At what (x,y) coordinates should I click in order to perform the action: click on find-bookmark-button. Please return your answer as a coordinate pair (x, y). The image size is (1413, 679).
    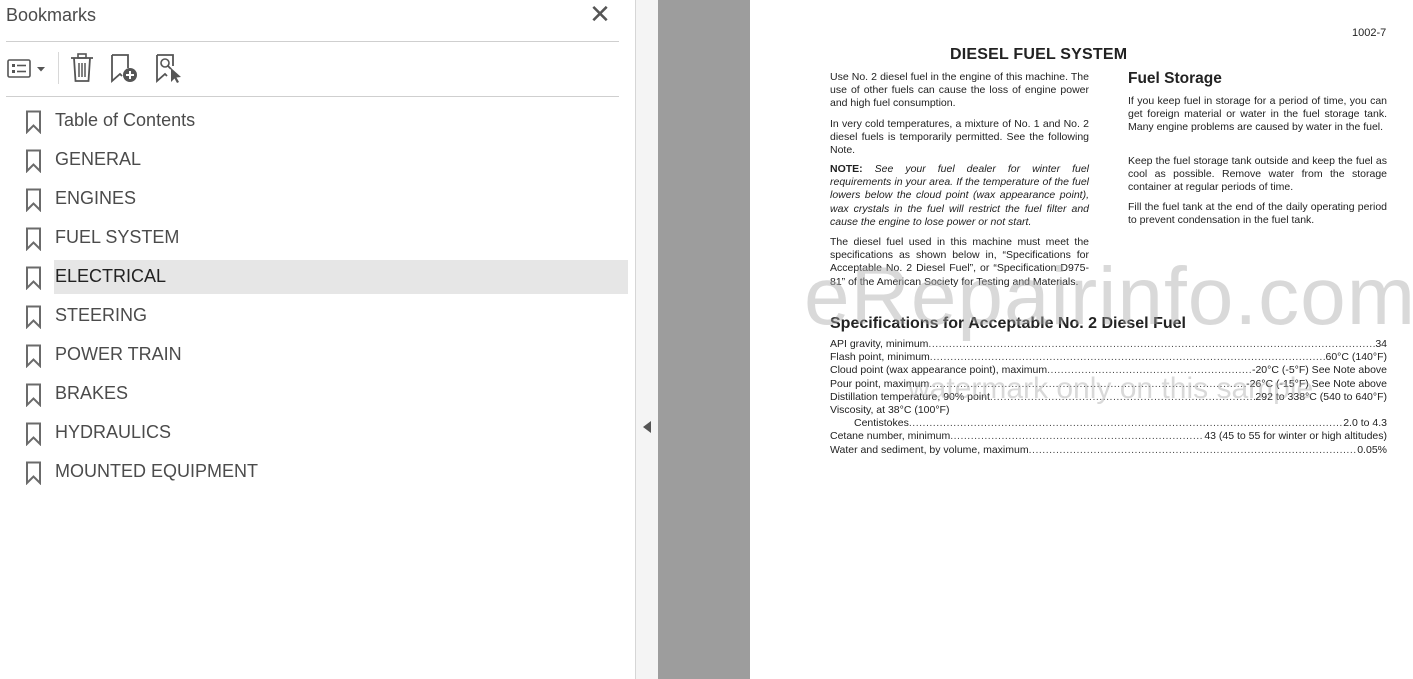
    Looking at the image, I should click on (170, 68).